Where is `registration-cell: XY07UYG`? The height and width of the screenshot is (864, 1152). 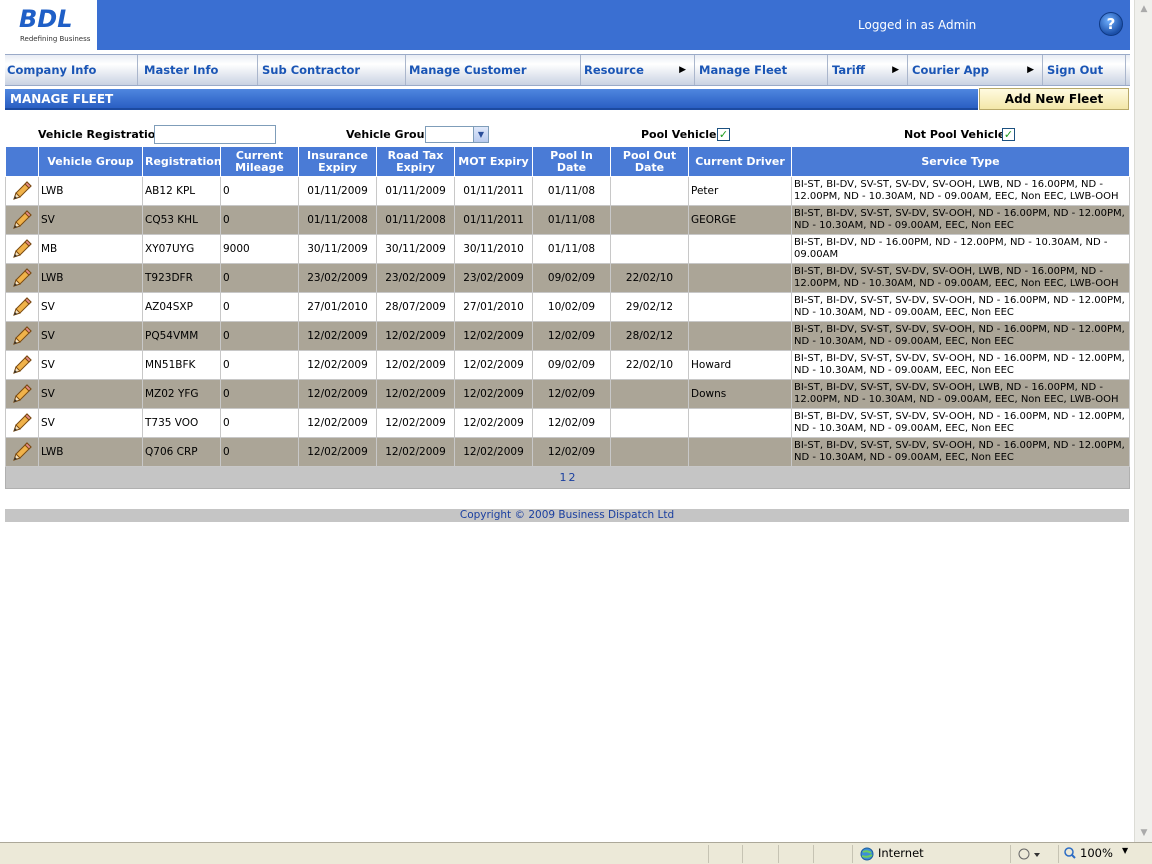 registration-cell: XY07UYG is located at coordinates (181, 249).